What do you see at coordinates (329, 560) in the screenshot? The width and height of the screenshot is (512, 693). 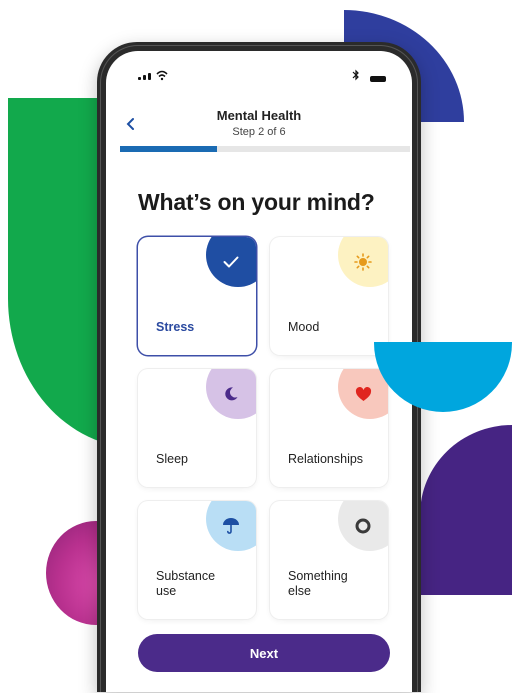 I see `option-something-else: Something else` at bounding box center [329, 560].